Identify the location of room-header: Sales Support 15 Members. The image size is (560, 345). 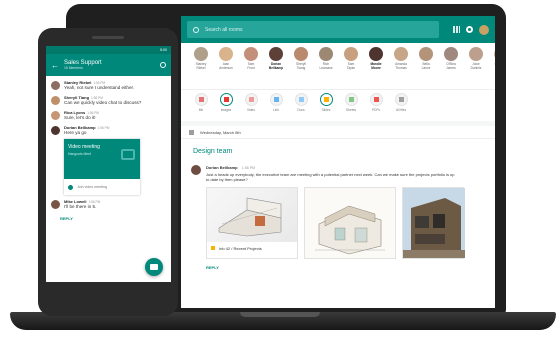
(112, 65).